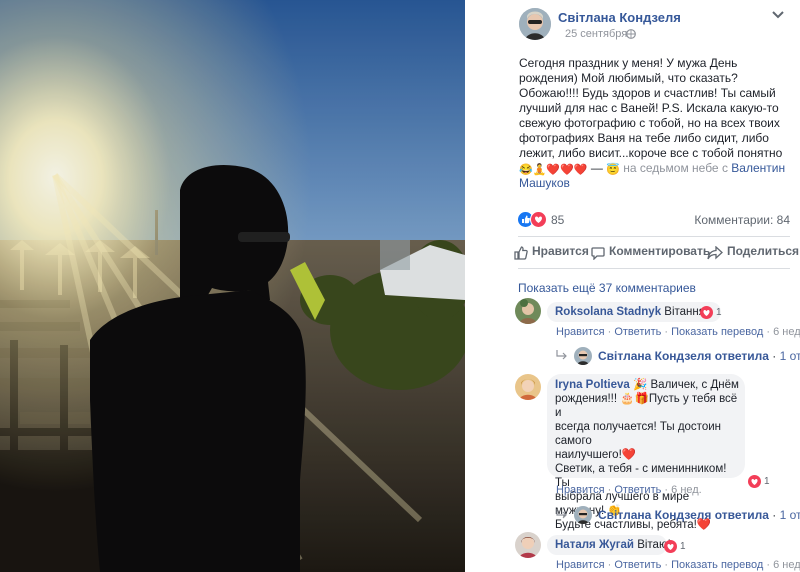 The image size is (800, 572). I want to click on reactions-summary: 85 Комментарии: 84, so click(654, 219).